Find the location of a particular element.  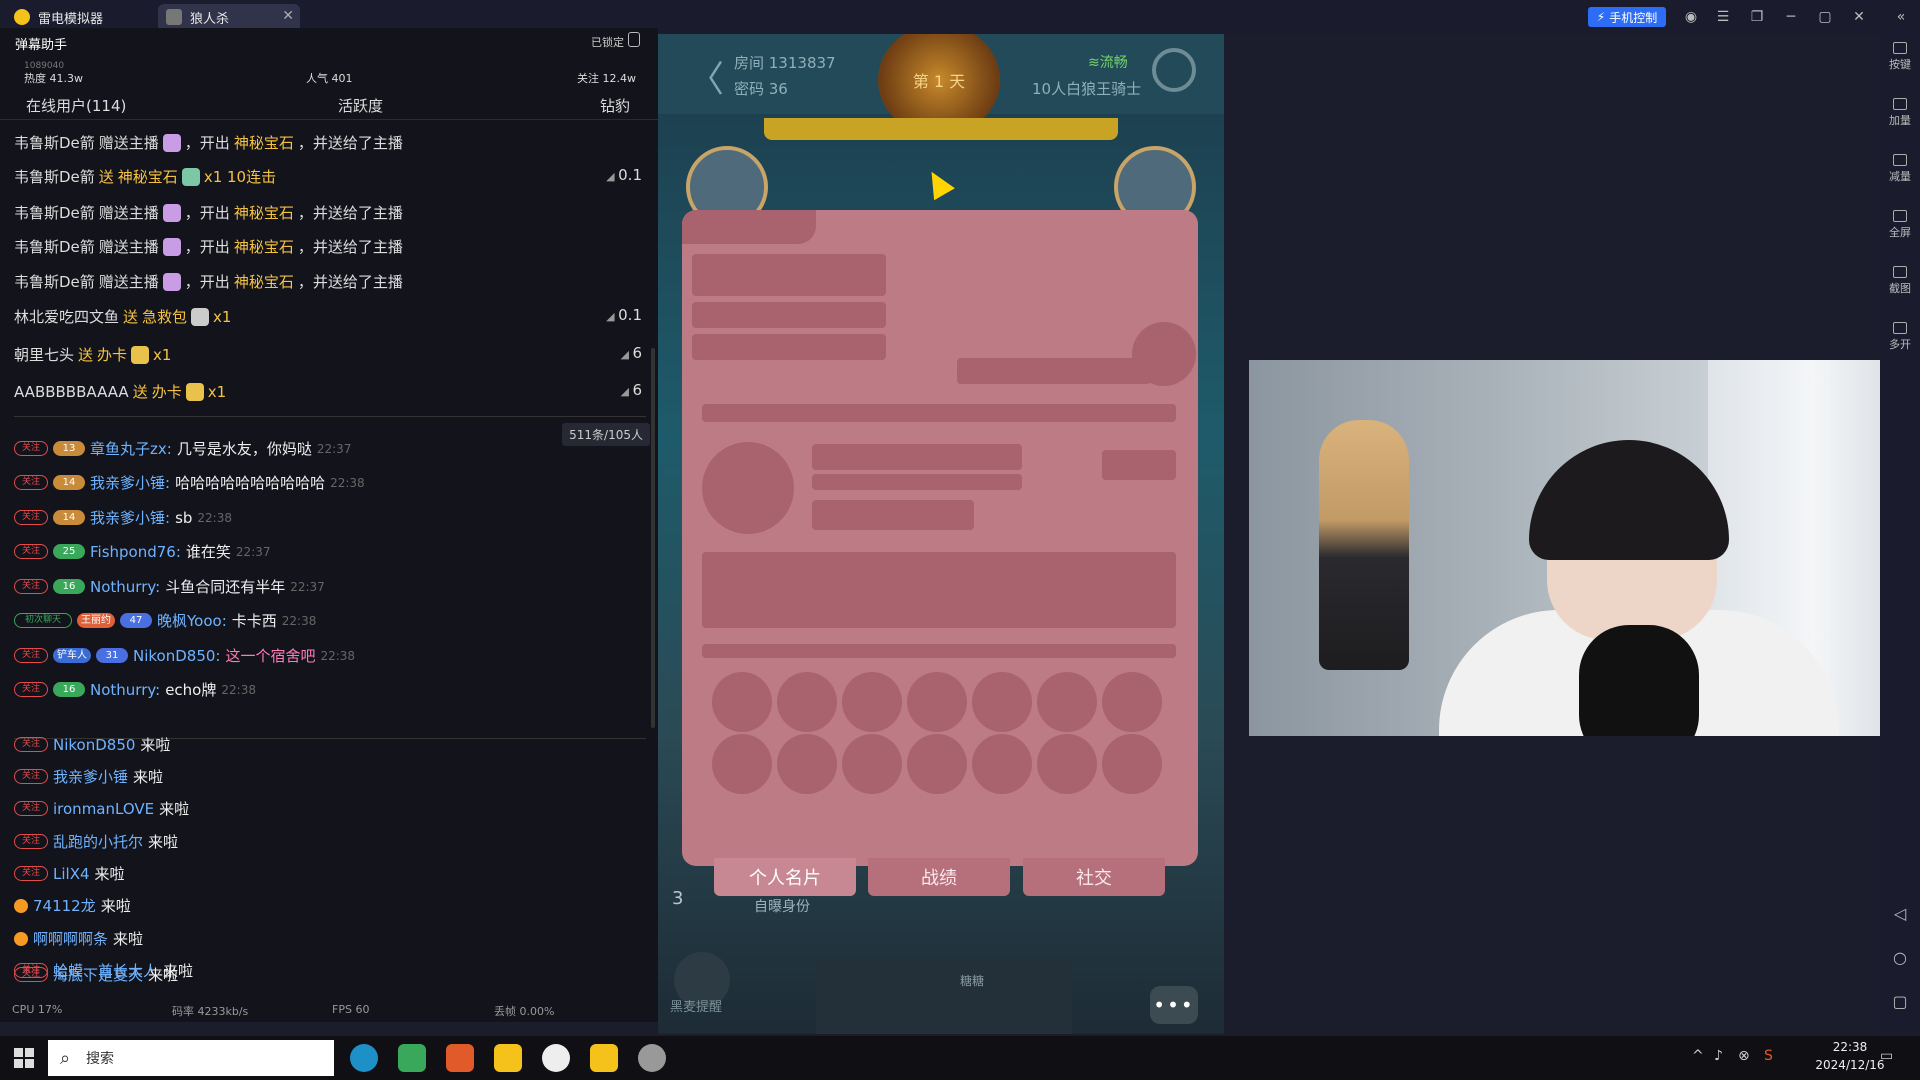

danmu-scrollbar is located at coordinates (653, 538).